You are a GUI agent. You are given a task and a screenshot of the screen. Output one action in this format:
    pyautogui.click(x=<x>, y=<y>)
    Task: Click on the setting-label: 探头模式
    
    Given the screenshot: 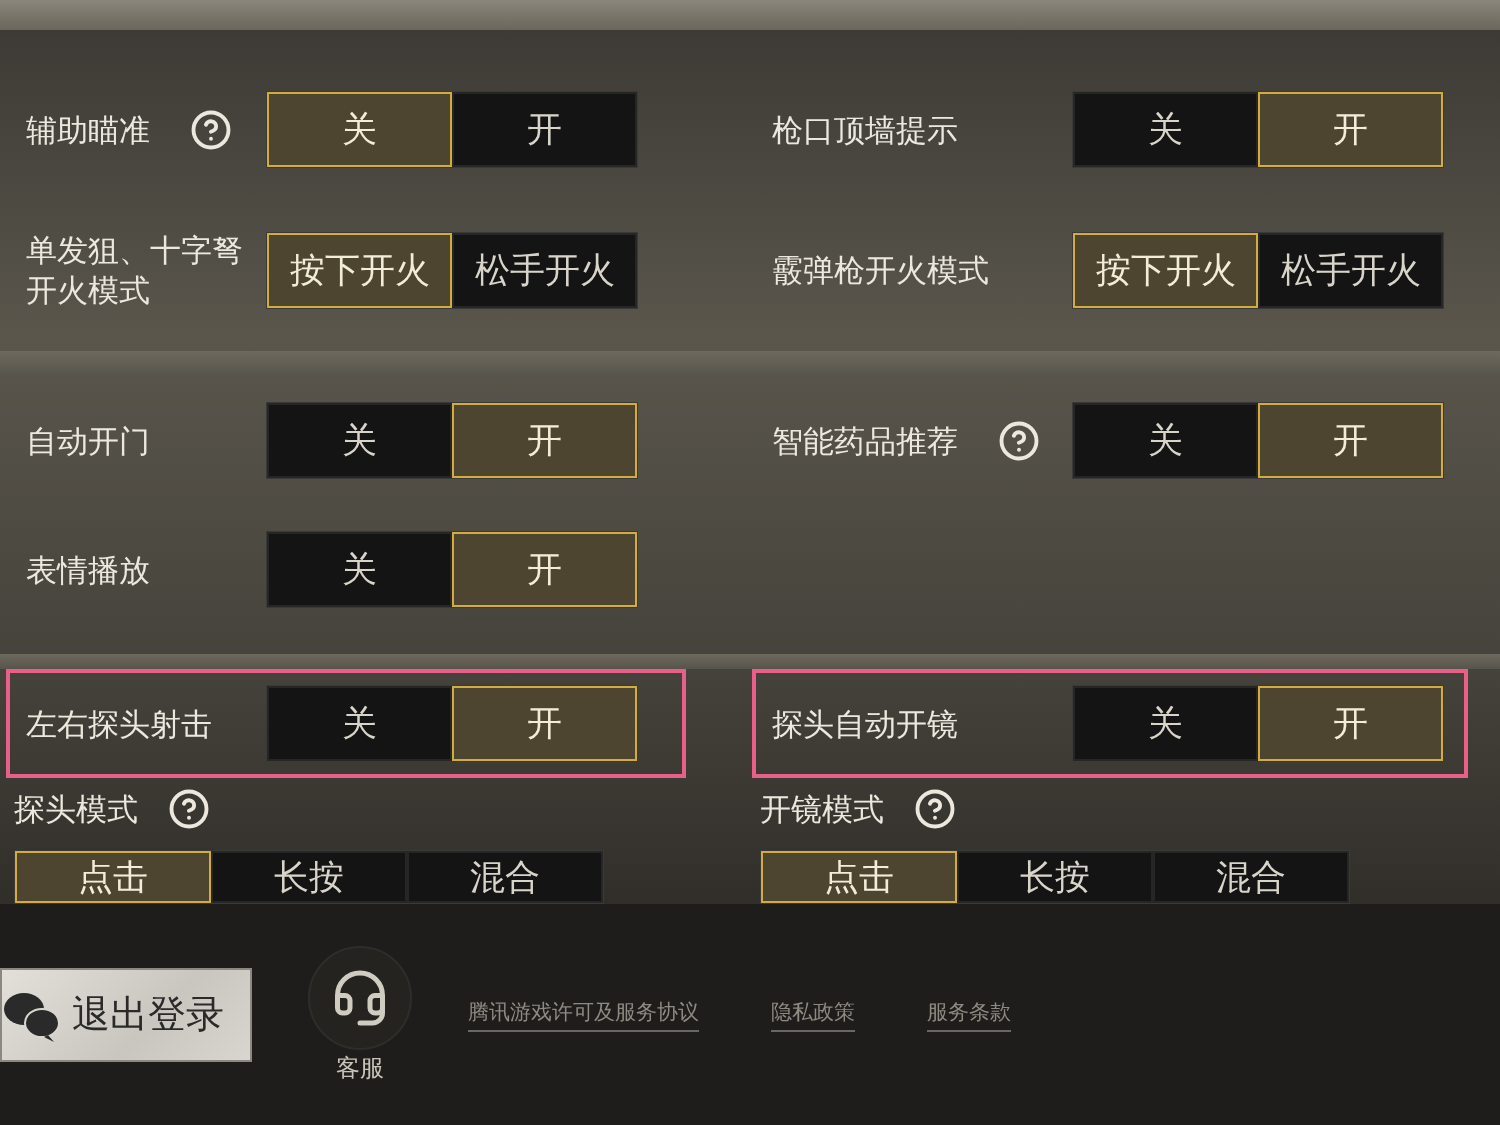 What is the action you would take?
    pyautogui.click(x=76, y=809)
    